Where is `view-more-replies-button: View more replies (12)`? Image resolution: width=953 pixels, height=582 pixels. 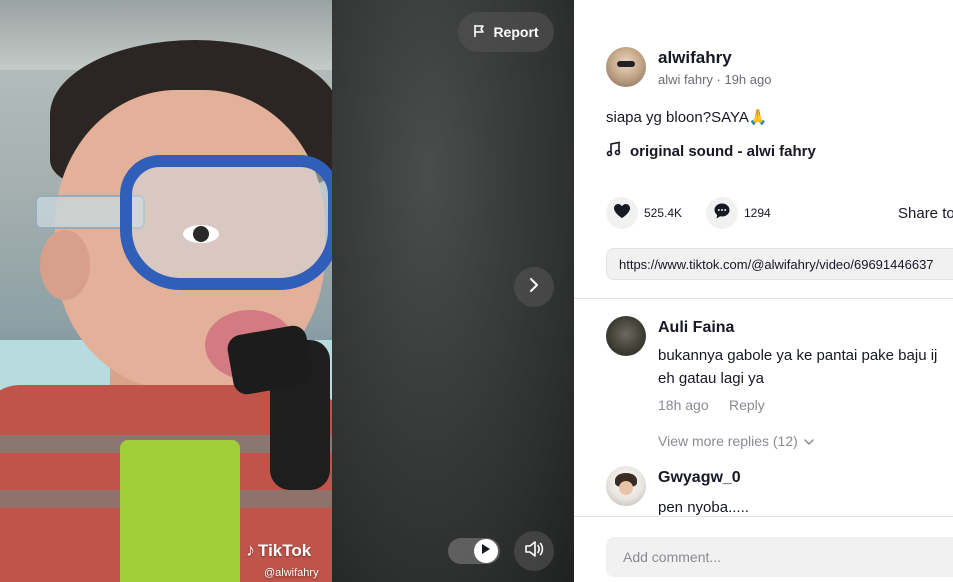 view-more-replies-button: View more replies (12) is located at coordinates (736, 441).